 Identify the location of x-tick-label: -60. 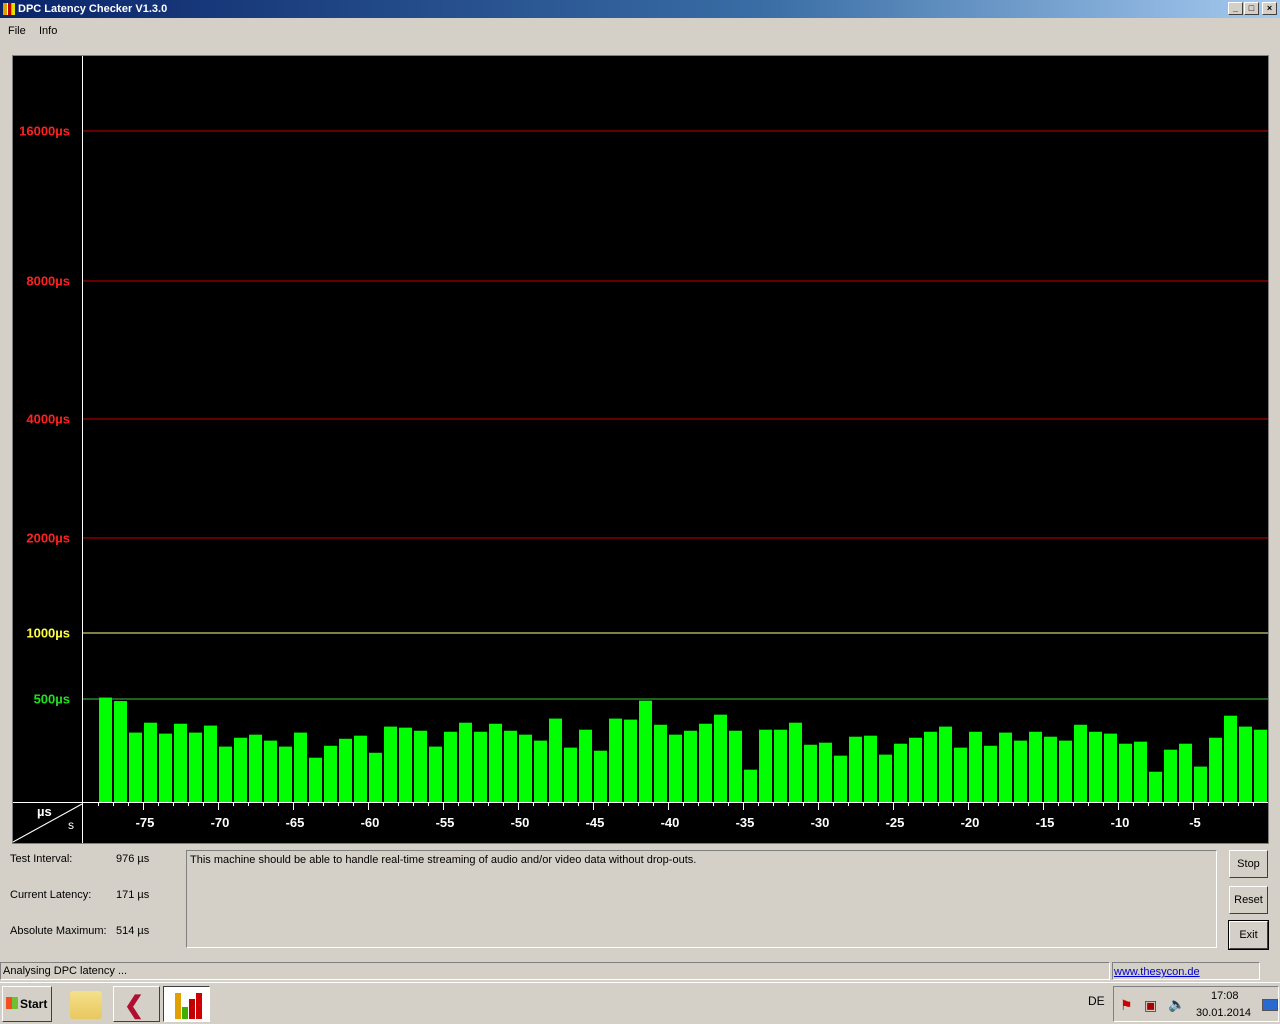
(370, 822).